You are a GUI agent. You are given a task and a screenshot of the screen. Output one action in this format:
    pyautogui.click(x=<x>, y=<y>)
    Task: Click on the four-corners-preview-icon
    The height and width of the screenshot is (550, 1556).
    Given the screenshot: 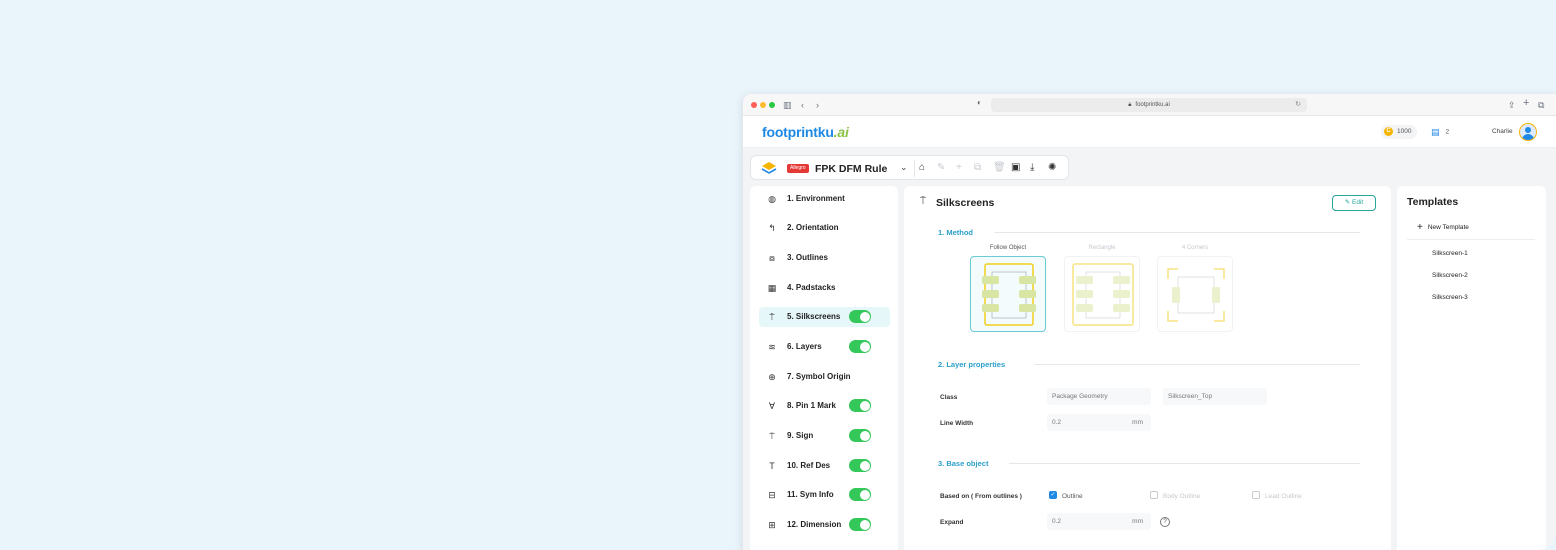 What is the action you would take?
    pyautogui.click(x=1196, y=295)
    